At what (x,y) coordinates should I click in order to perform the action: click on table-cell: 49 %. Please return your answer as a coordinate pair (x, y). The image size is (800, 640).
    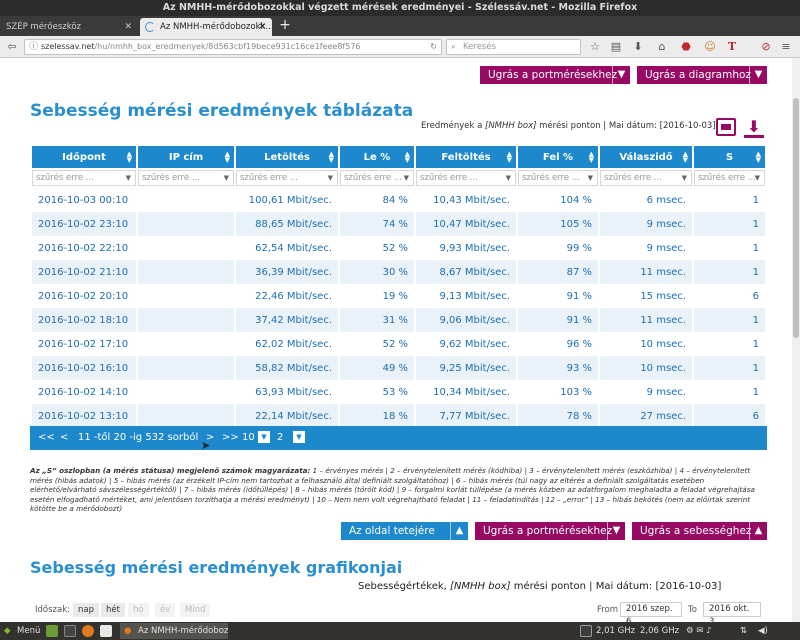
    Looking at the image, I should click on (377, 368).